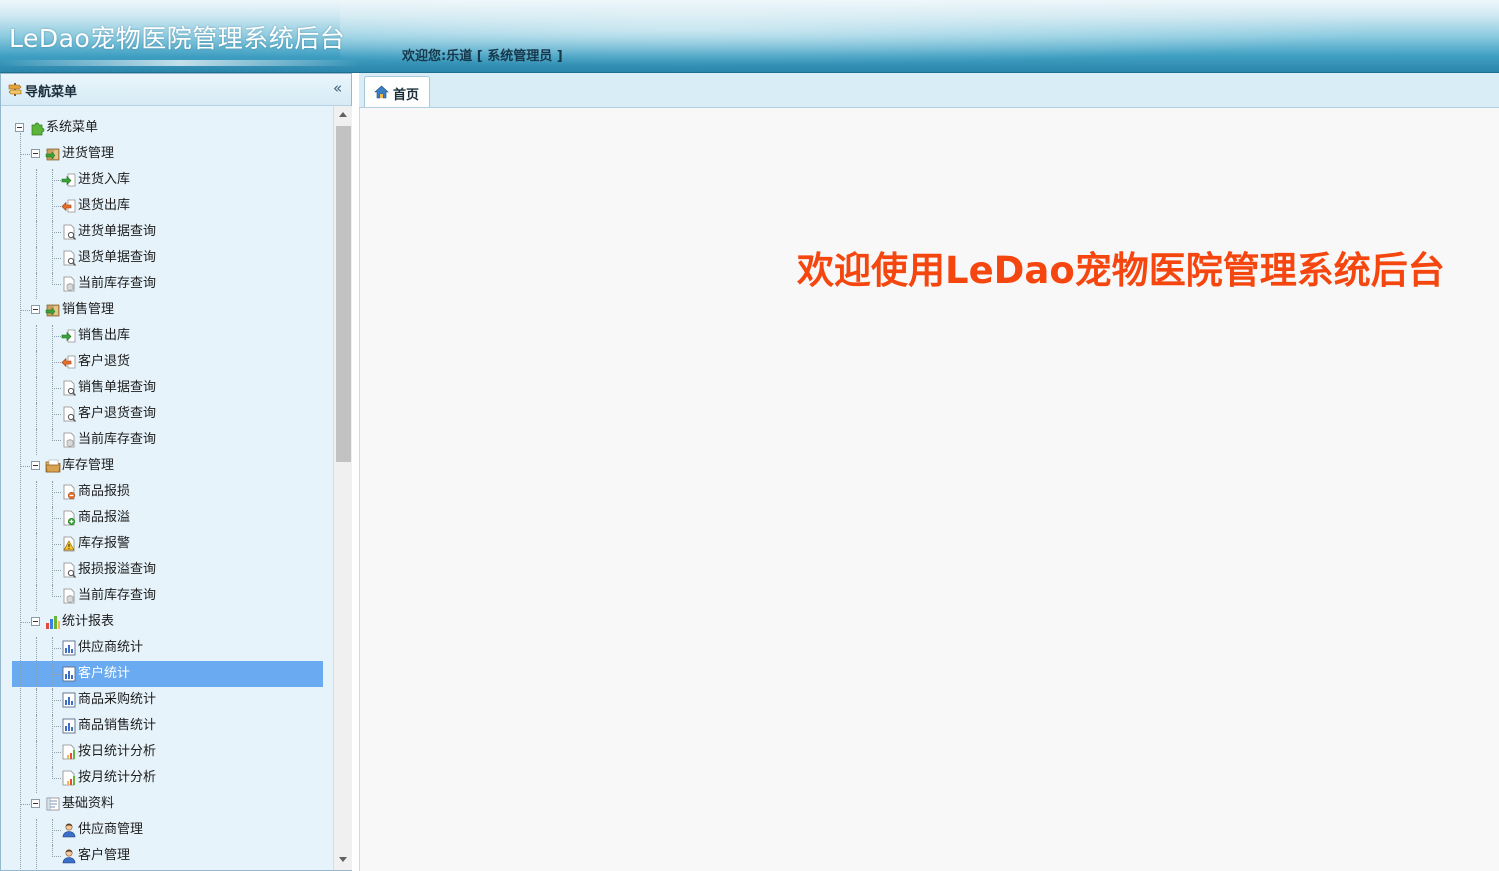  Describe the element at coordinates (191, 700) in the screenshot. I see `tree-item-node: 商品采购统计` at that location.